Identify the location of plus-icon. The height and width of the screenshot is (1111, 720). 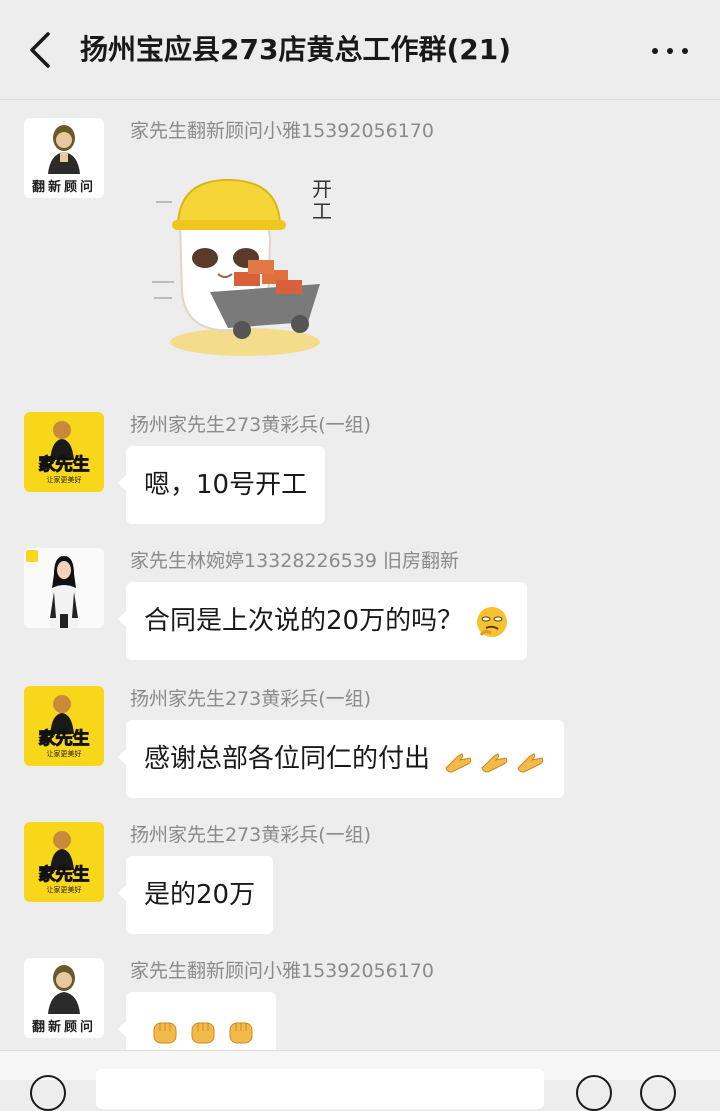
(658, 1093).